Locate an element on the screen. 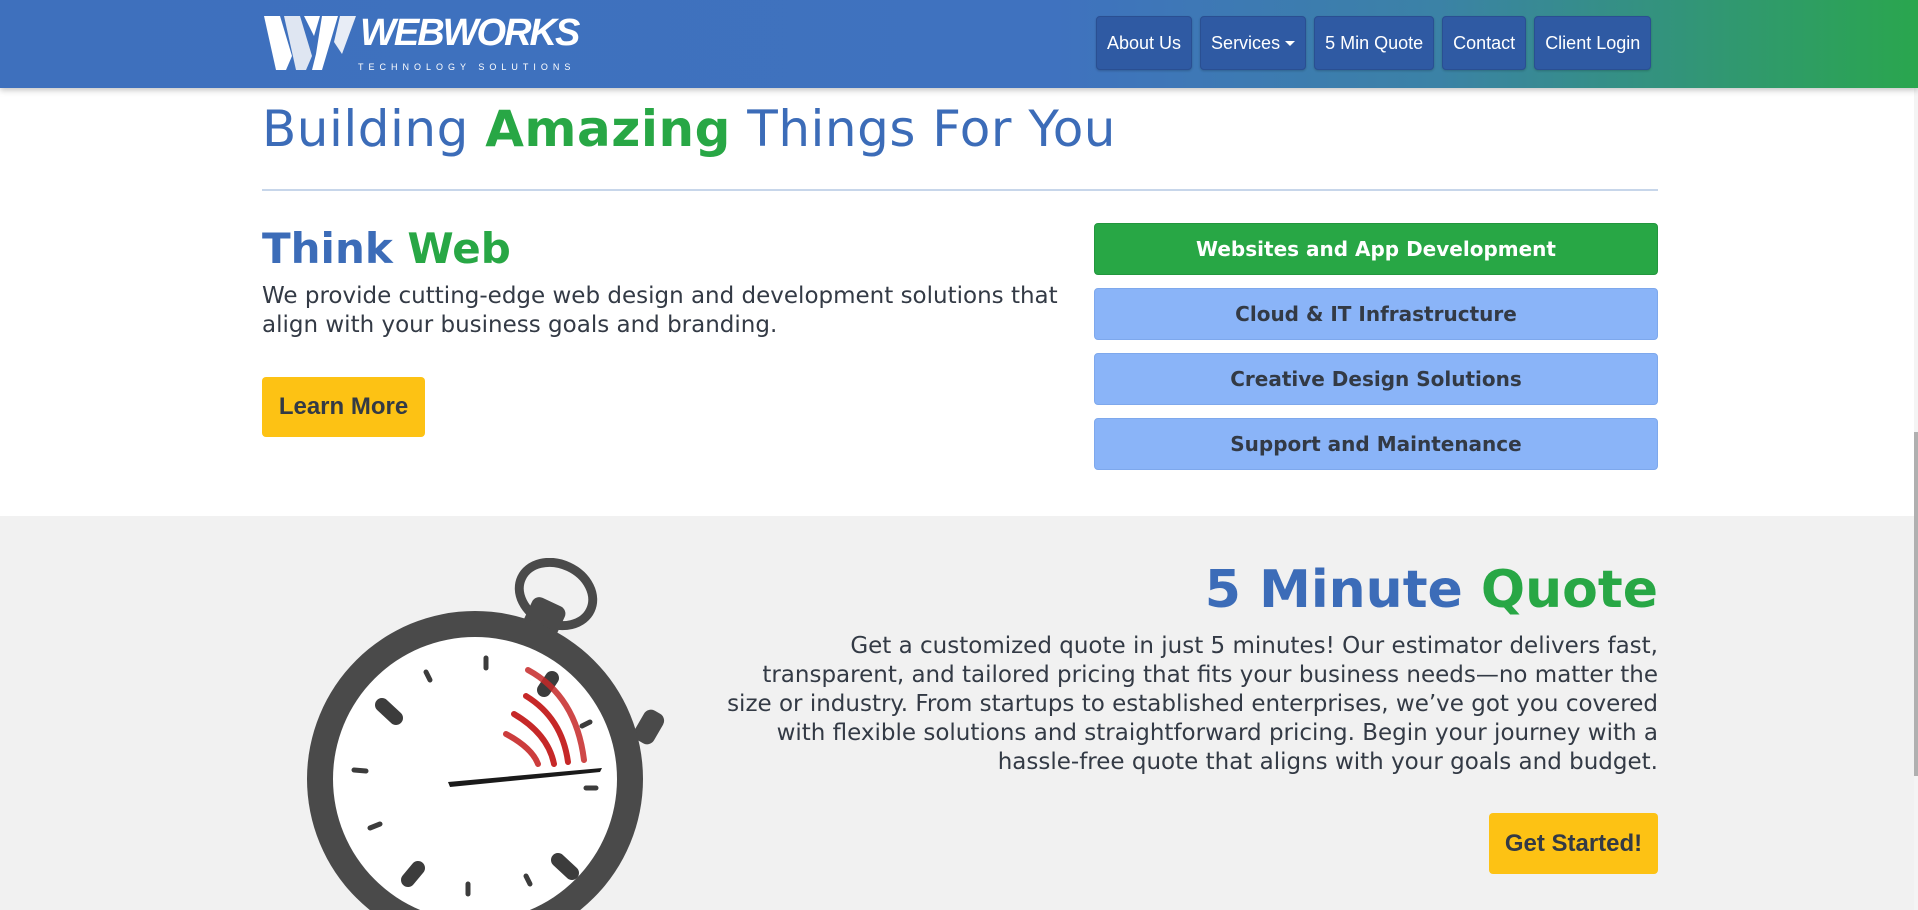  think-title-pre: Think is located at coordinates (335, 248).